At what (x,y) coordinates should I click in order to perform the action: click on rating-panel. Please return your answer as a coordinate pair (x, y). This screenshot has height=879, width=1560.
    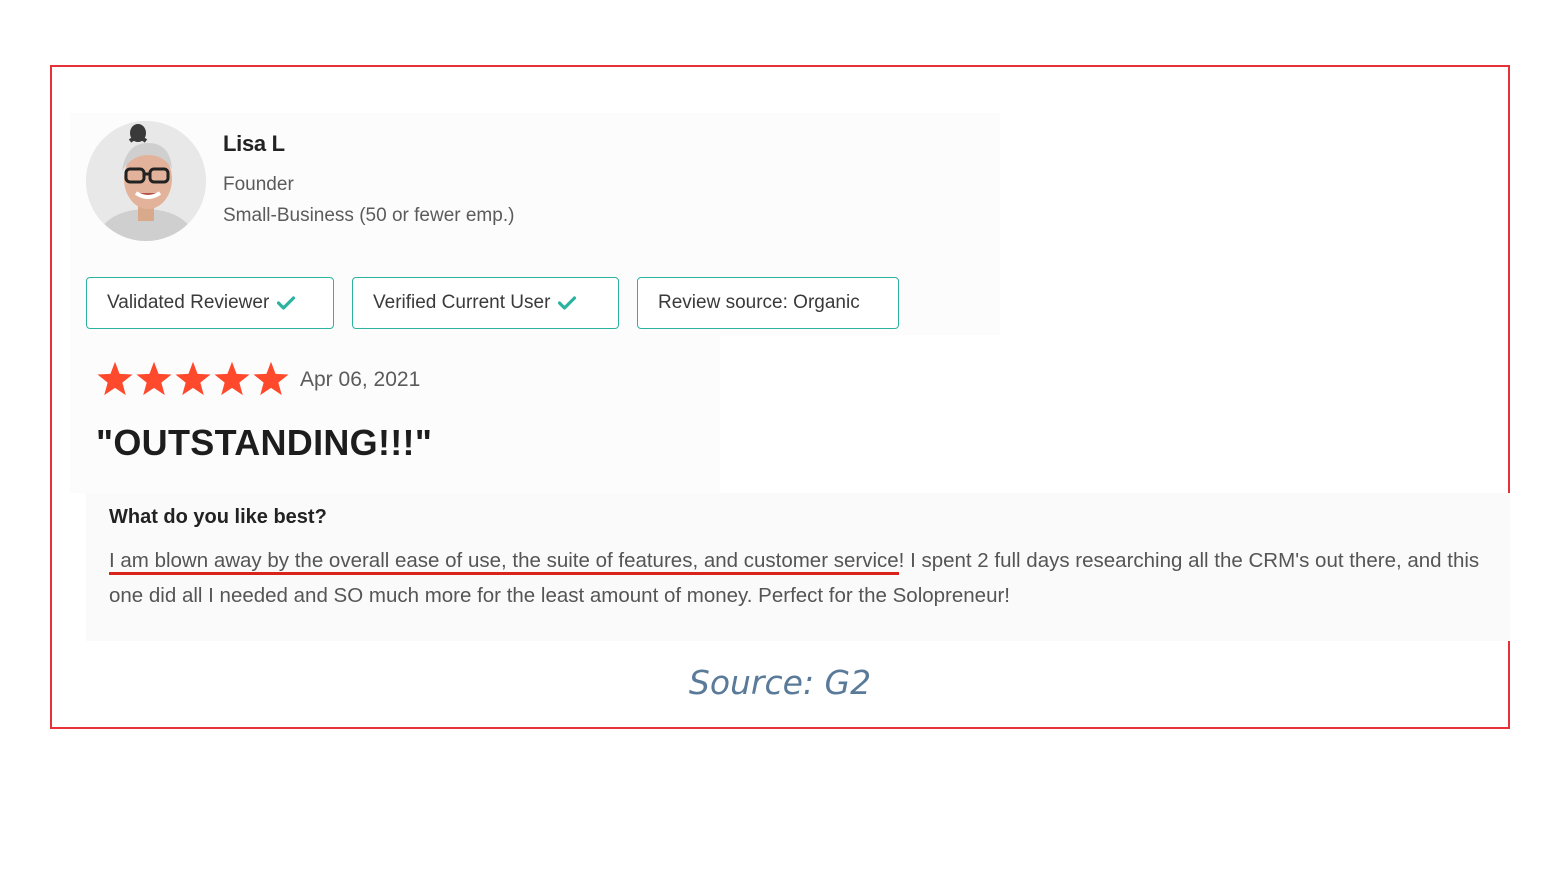
    Looking at the image, I should click on (395, 414).